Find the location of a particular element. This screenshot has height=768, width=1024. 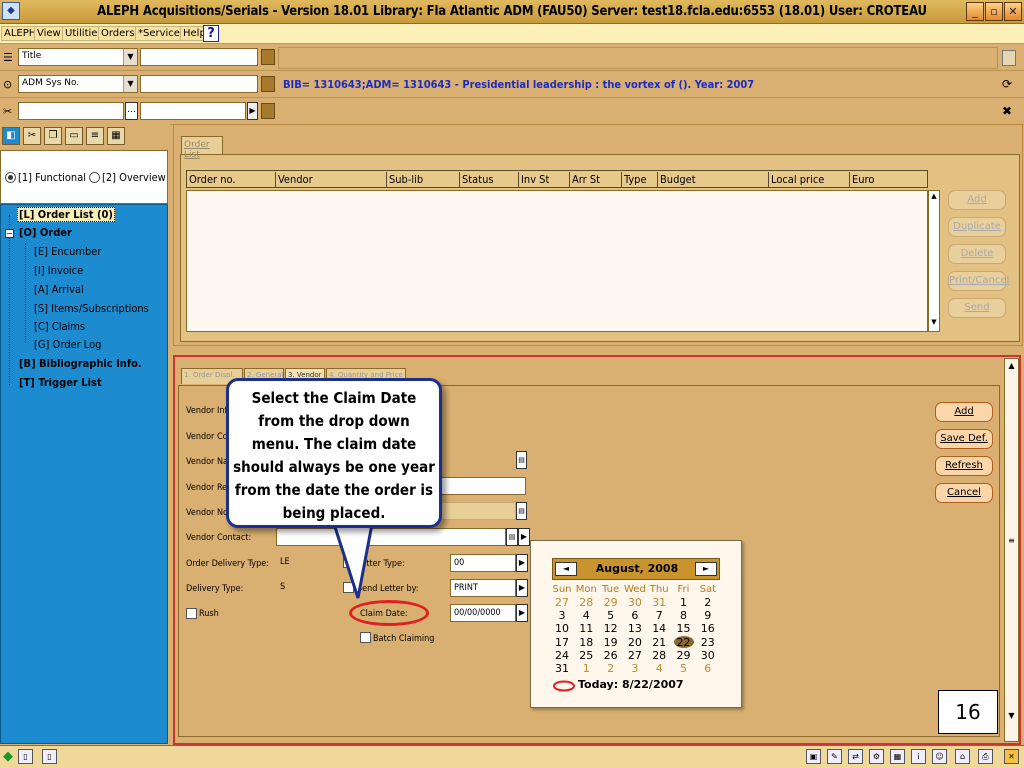

maximize-button: ▫ is located at coordinates (994, 11).